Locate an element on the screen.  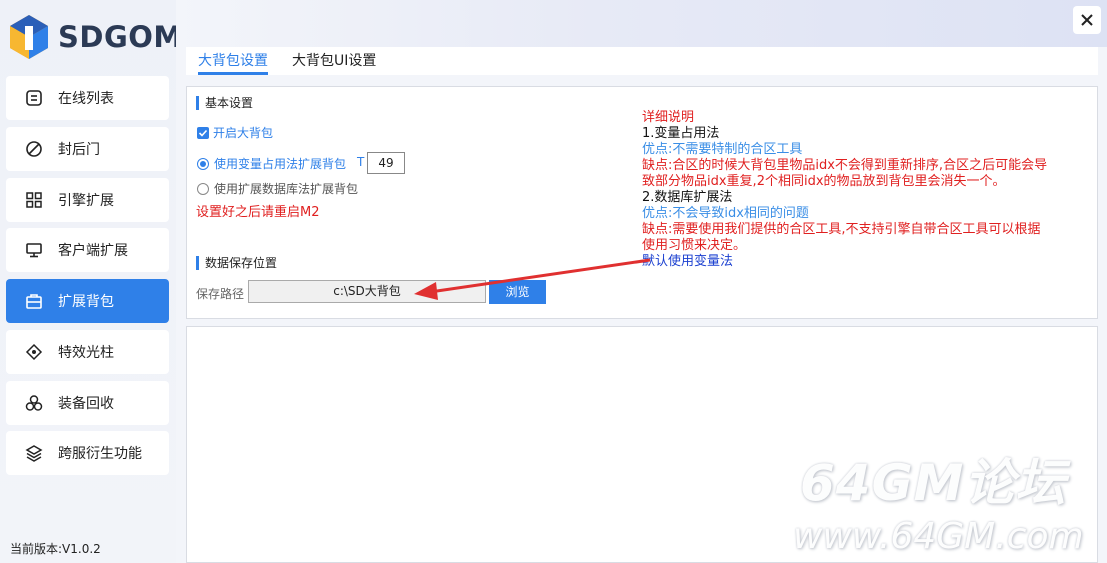
enable-big-bag-label: 开启大背包 is located at coordinates (243, 133).